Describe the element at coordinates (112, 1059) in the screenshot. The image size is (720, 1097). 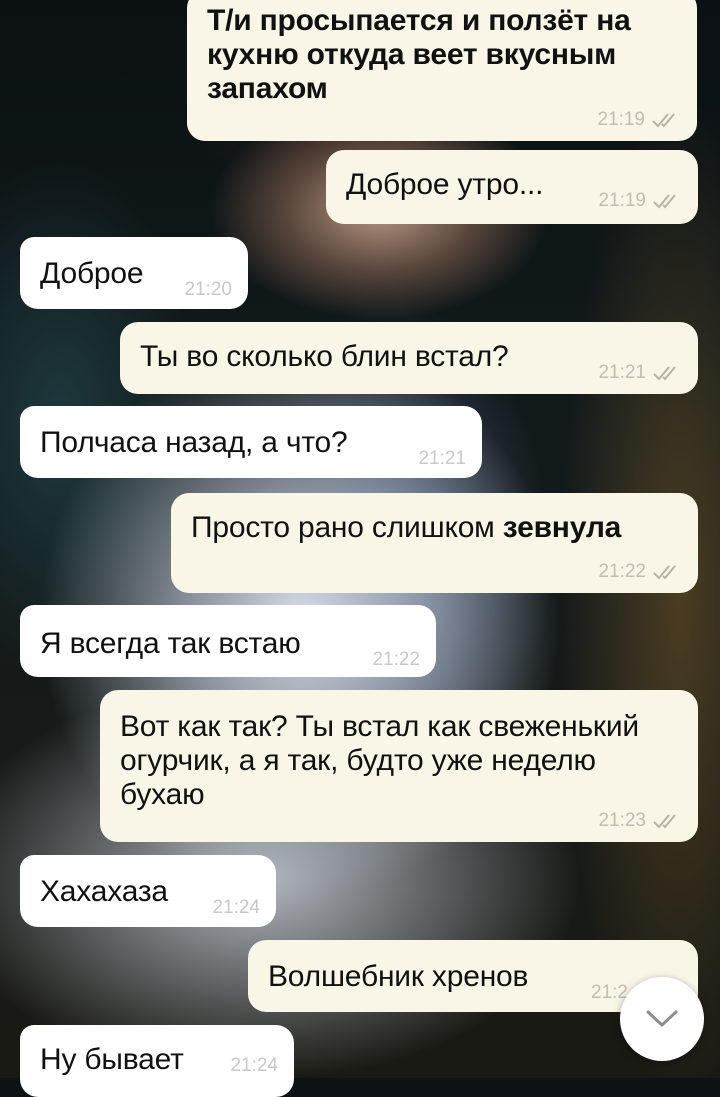
I see `message-text: Ну бывает` at that location.